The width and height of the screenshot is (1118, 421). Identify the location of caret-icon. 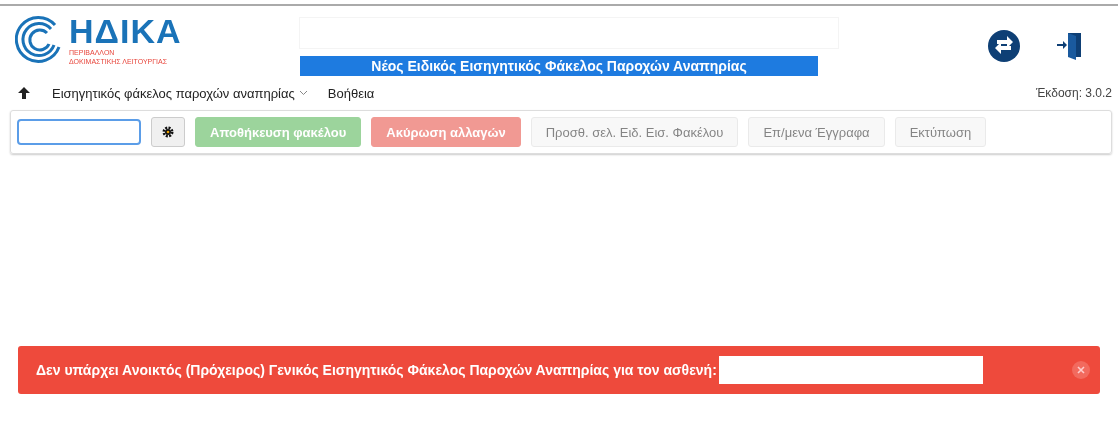
(303, 93).